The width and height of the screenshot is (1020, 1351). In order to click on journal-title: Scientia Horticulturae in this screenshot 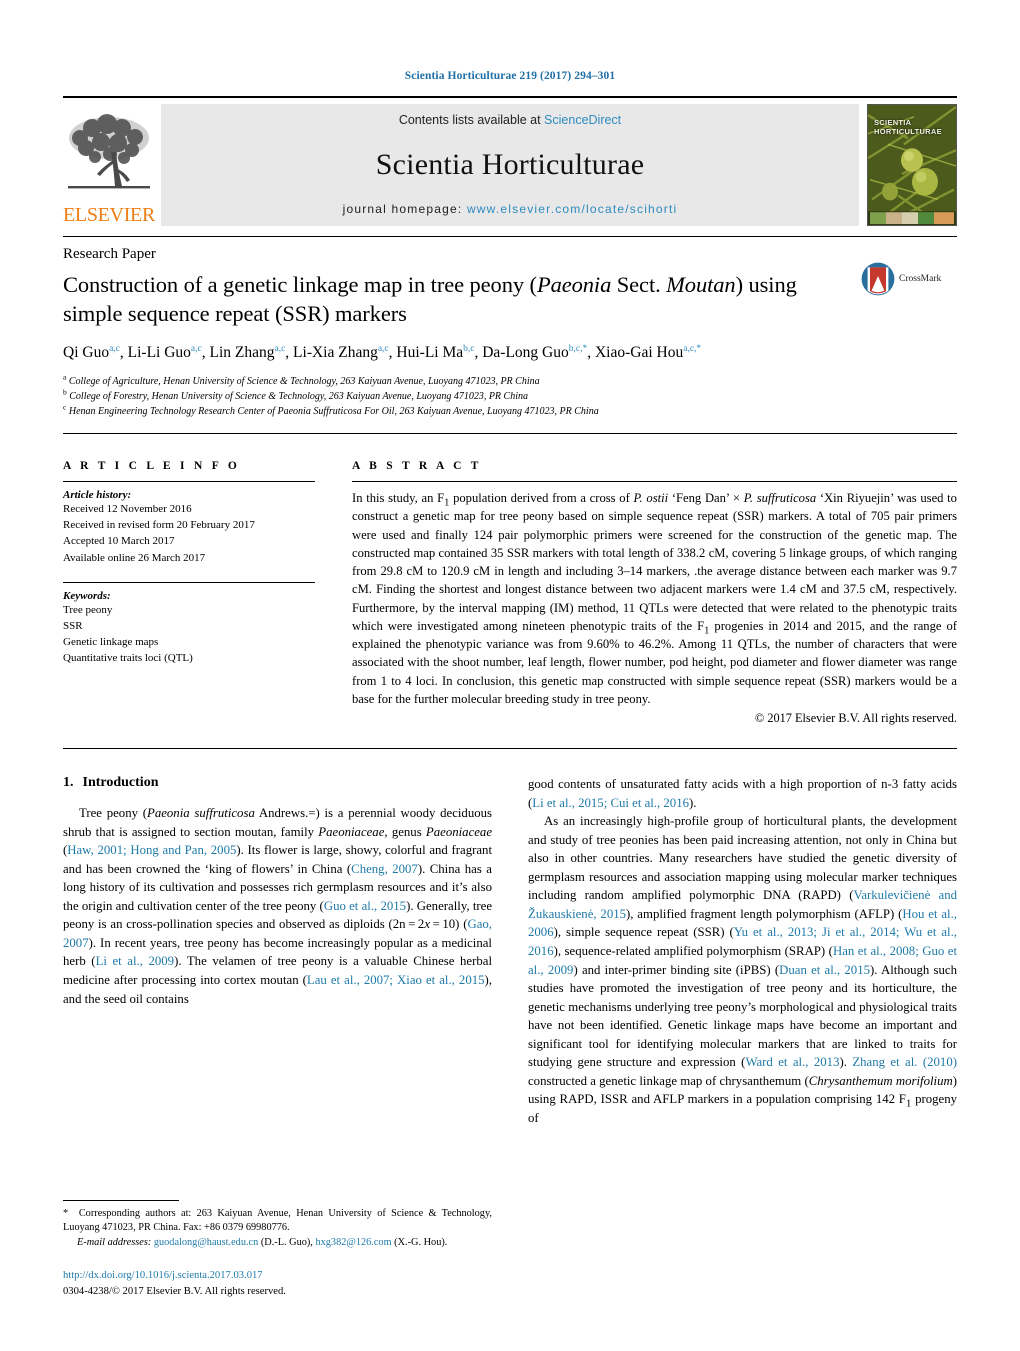, I will do `click(510, 164)`.